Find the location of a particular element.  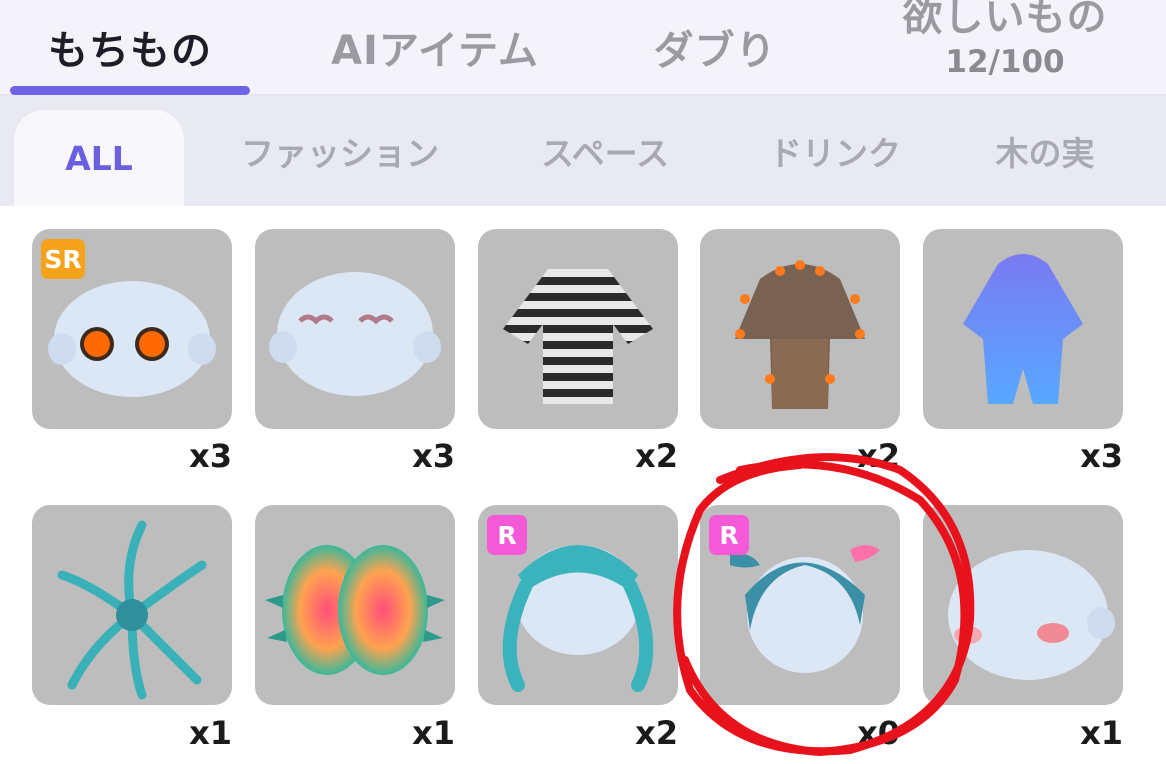

category-filter-bar: ALL ファッション スペース ドリンク 木の実 is located at coordinates (583, 150).